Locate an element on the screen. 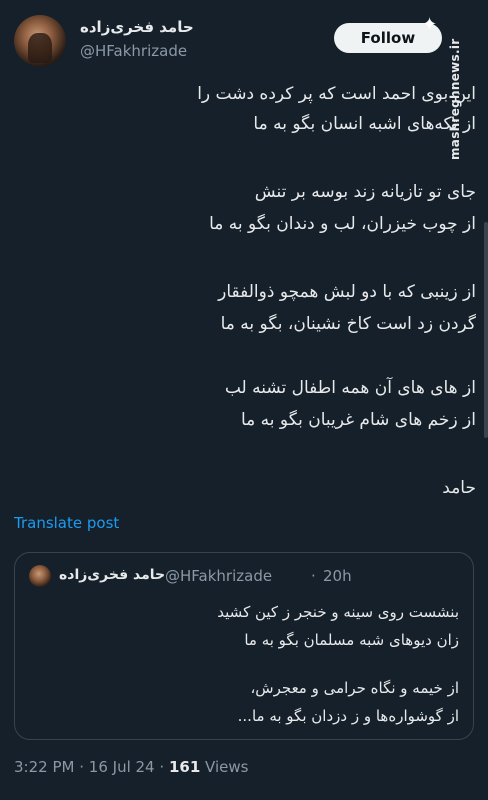  author-name: حامد فخری‌زاده is located at coordinates (137, 27).